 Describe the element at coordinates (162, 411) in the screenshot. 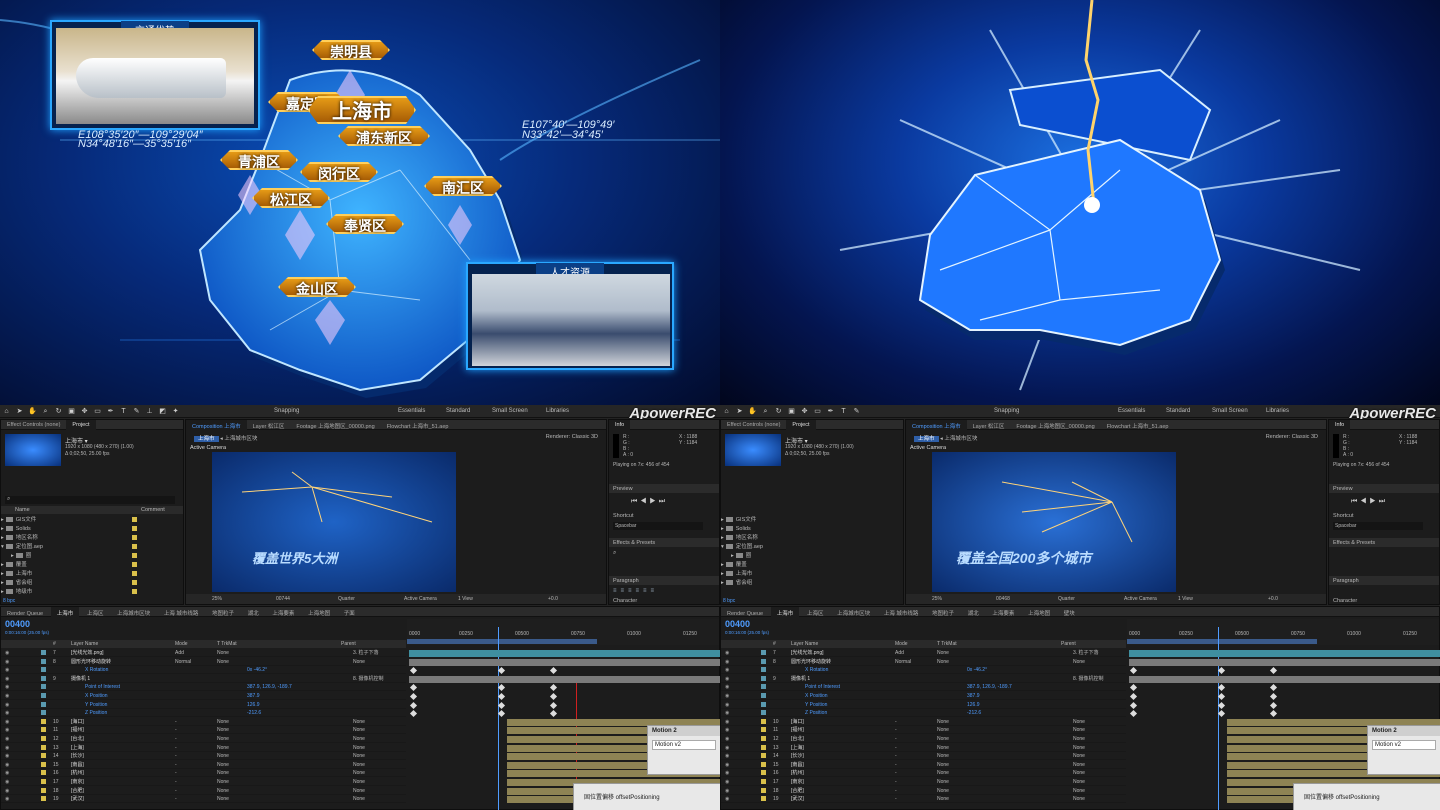

I see `eraser-tool-icon: ◩` at that location.